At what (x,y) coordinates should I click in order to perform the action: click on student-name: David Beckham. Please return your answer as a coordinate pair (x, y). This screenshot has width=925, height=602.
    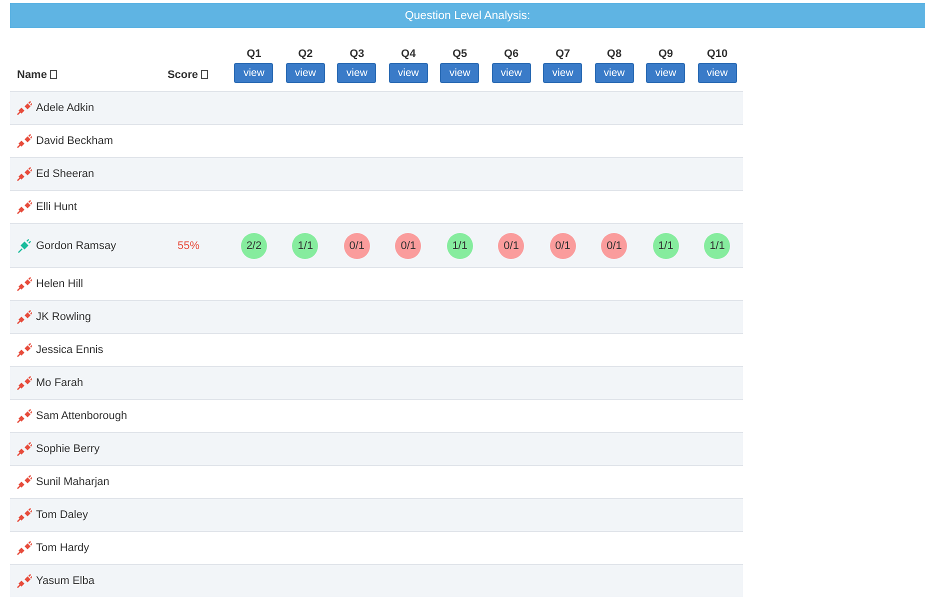
    Looking at the image, I should click on (75, 141).